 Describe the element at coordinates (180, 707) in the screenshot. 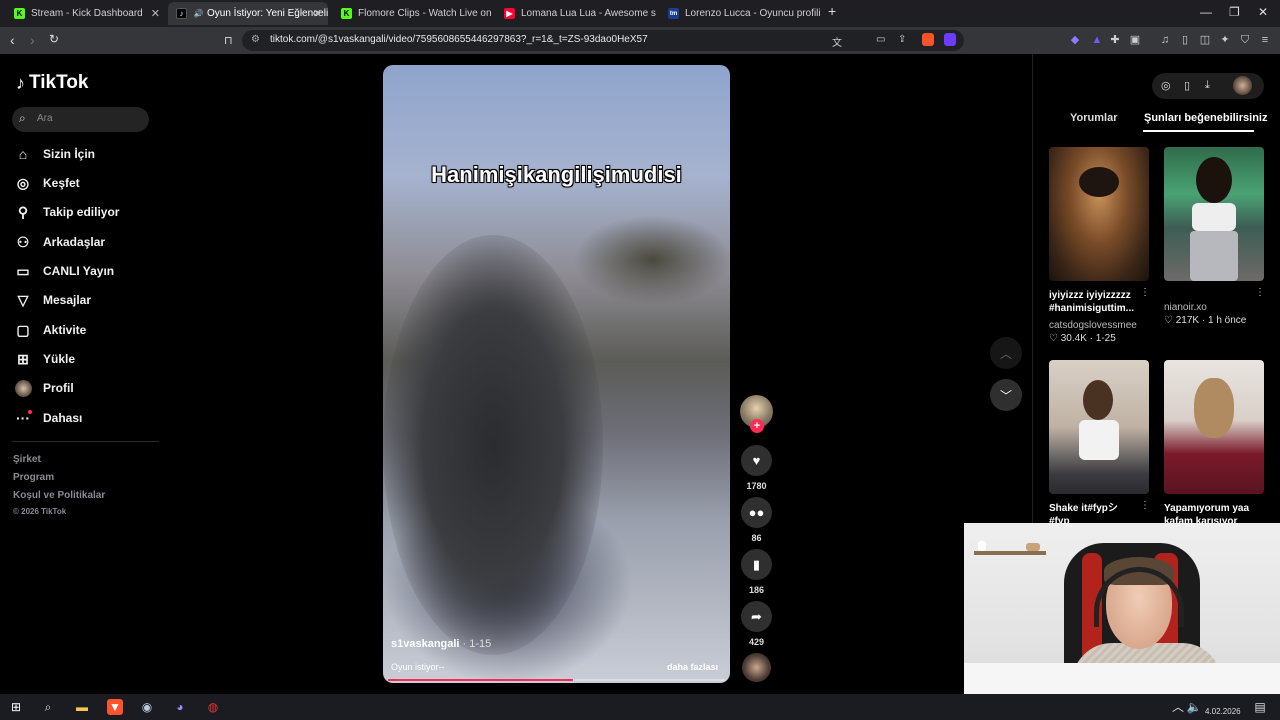

I see `discord-icon: ◕` at that location.